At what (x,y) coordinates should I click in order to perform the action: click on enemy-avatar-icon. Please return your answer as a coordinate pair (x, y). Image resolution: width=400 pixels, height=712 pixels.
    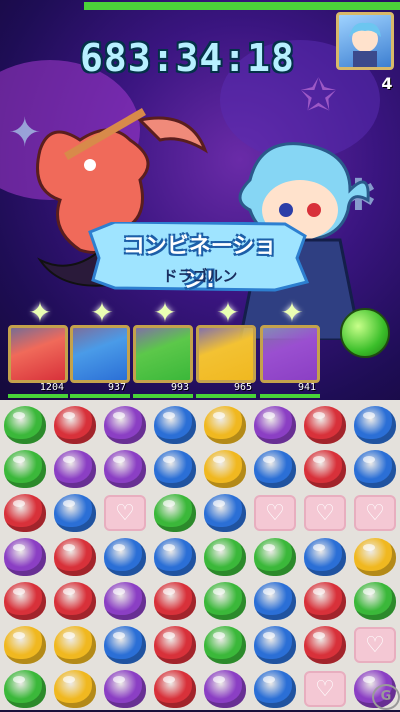
    Looking at the image, I should click on (365, 44).